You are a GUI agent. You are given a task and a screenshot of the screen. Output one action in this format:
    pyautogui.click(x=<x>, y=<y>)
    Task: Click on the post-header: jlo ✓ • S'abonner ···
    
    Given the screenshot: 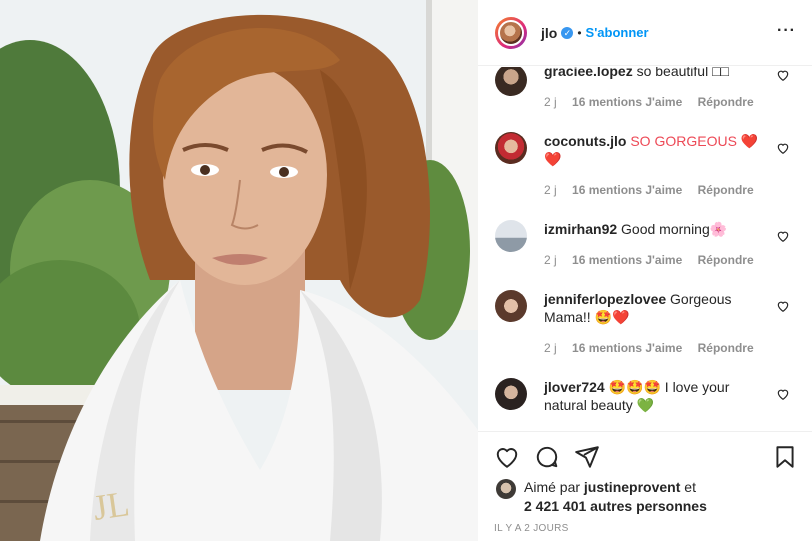 What is the action you would take?
    pyautogui.click(x=645, y=33)
    